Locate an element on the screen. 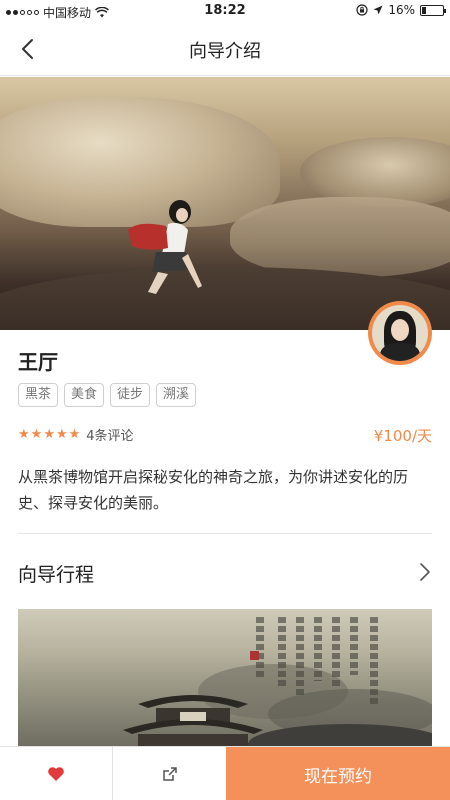 The width and height of the screenshot is (450, 800). photo-pavilion is located at coordinates (193, 722).